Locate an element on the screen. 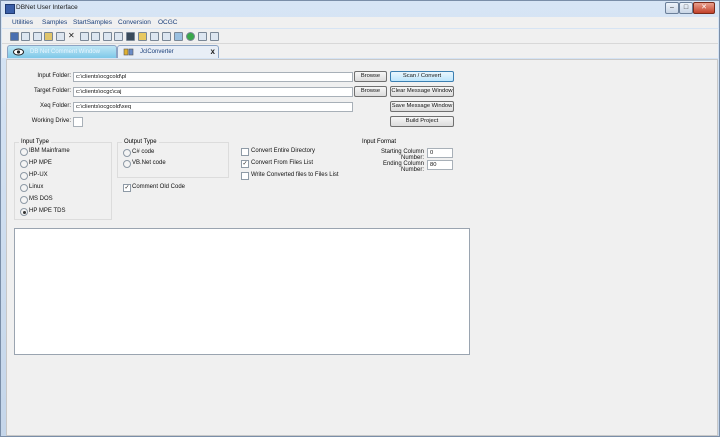 Image resolution: width=720 pixels, height=437 pixels. convert-entire-directory-label: Convert Entire Directory is located at coordinates (283, 151).